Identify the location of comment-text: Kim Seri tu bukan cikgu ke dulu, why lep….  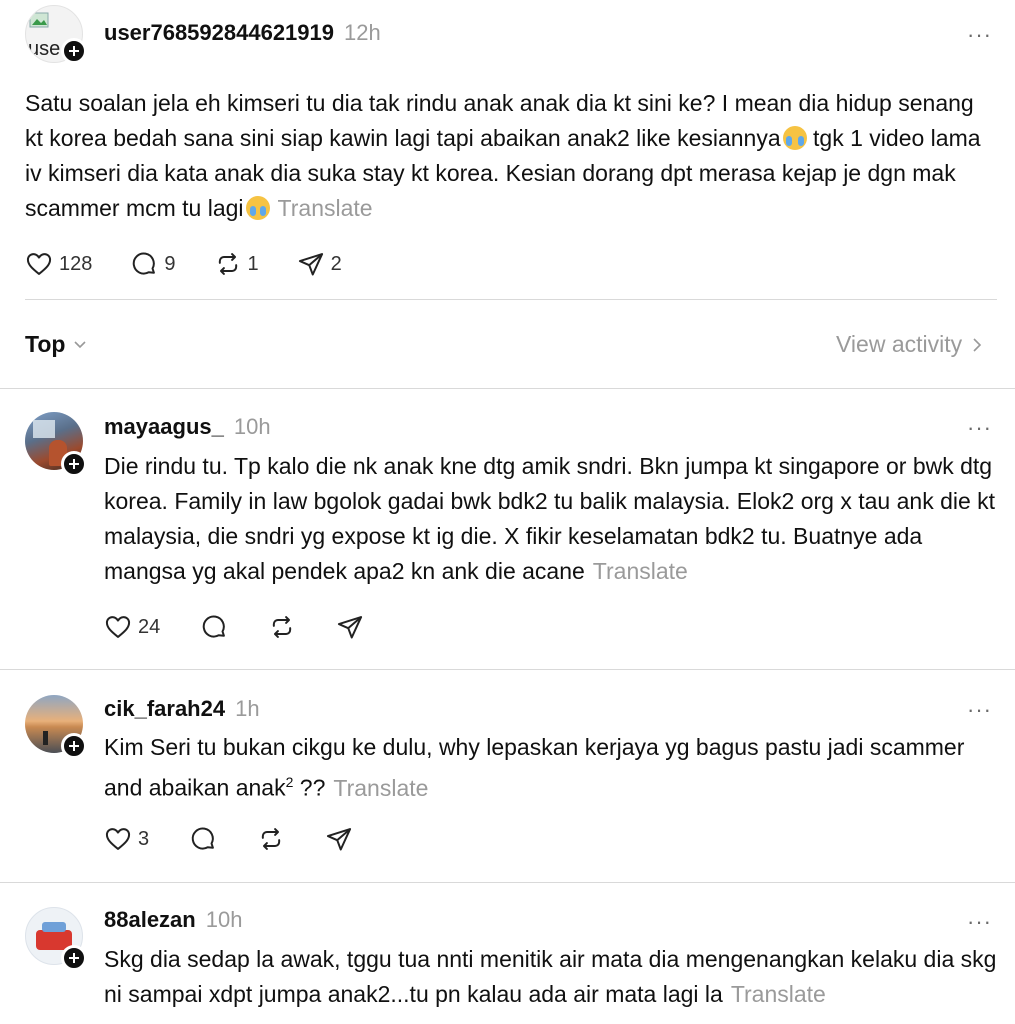
(534, 767).